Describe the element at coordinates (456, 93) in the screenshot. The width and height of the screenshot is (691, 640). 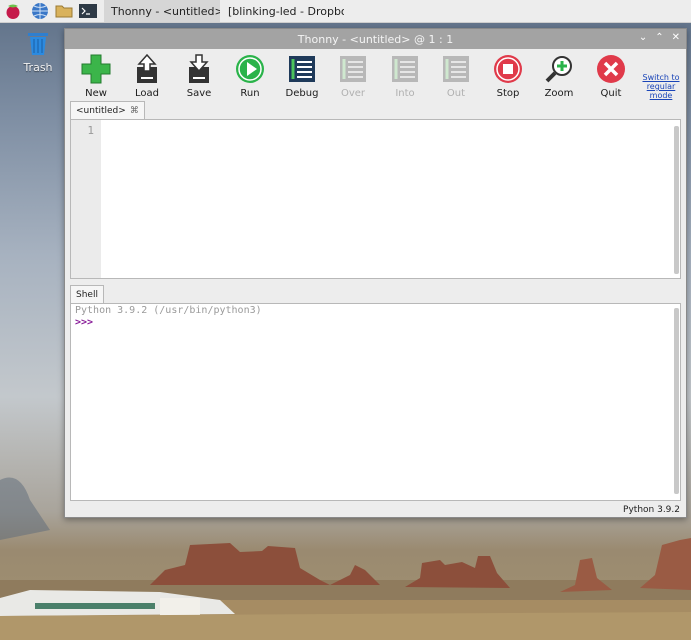
I see `out-label: Out` at that location.